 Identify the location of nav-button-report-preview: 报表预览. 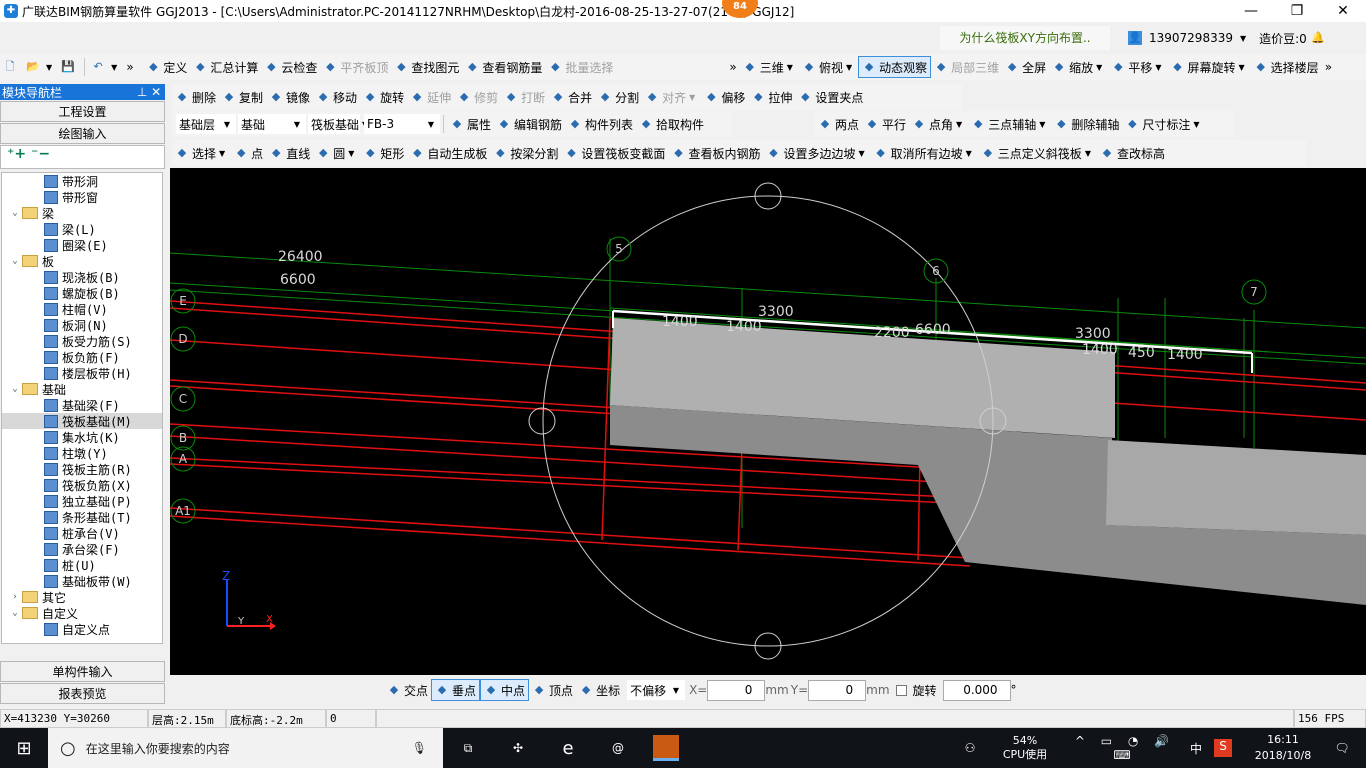
(82, 693).